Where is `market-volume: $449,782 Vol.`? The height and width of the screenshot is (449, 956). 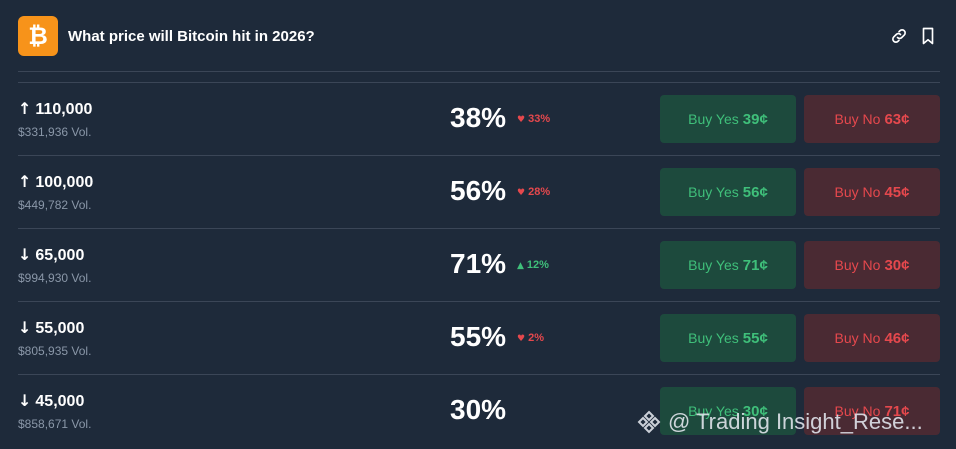 market-volume: $449,782 Vol. is located at coordinates (55, 205).